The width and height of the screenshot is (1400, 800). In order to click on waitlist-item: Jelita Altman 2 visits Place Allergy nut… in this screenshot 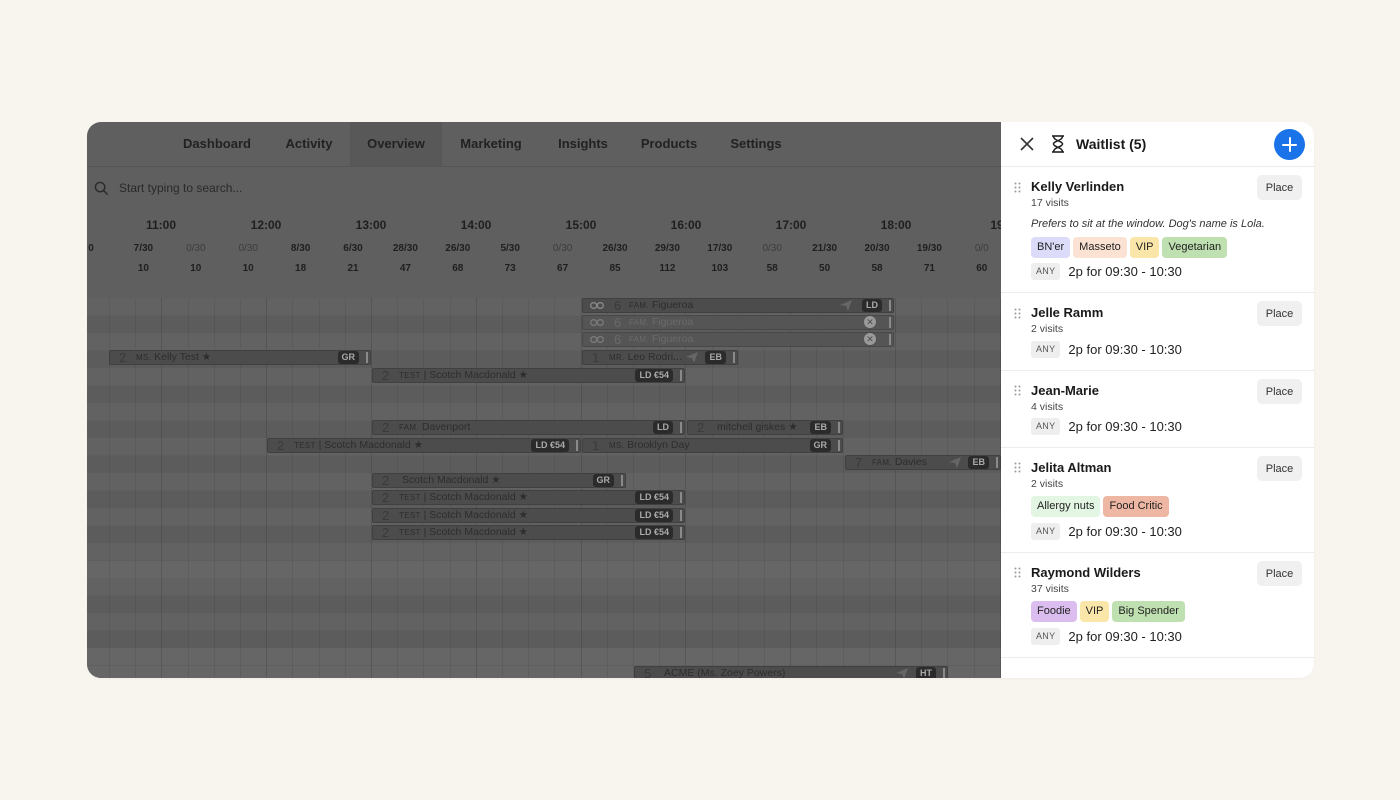, I will do `click(1157, 500)`.